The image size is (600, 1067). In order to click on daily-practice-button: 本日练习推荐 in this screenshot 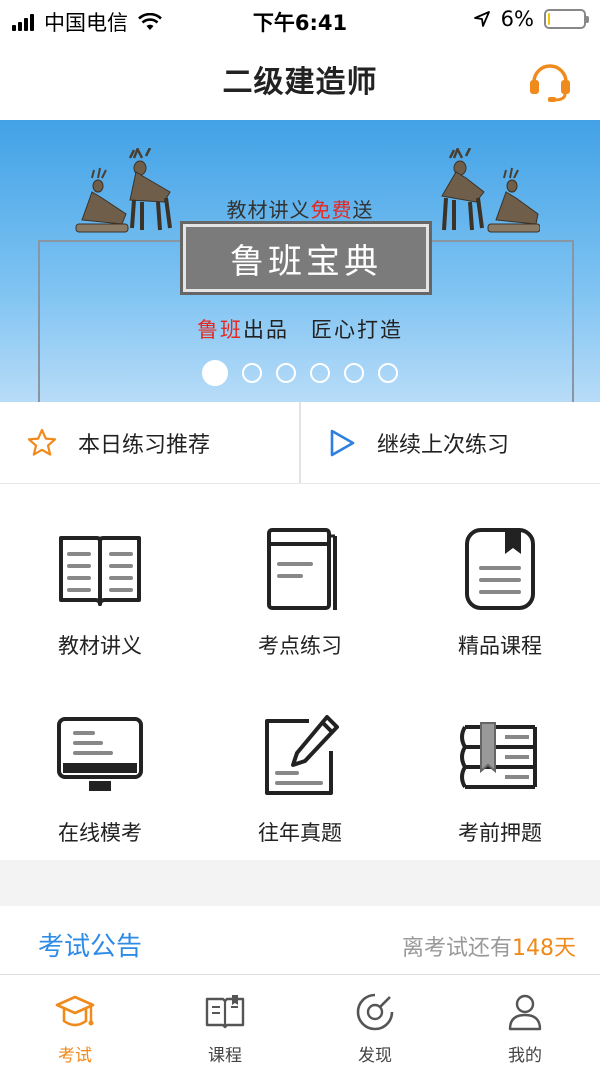, I will do `click(149, 442)`.